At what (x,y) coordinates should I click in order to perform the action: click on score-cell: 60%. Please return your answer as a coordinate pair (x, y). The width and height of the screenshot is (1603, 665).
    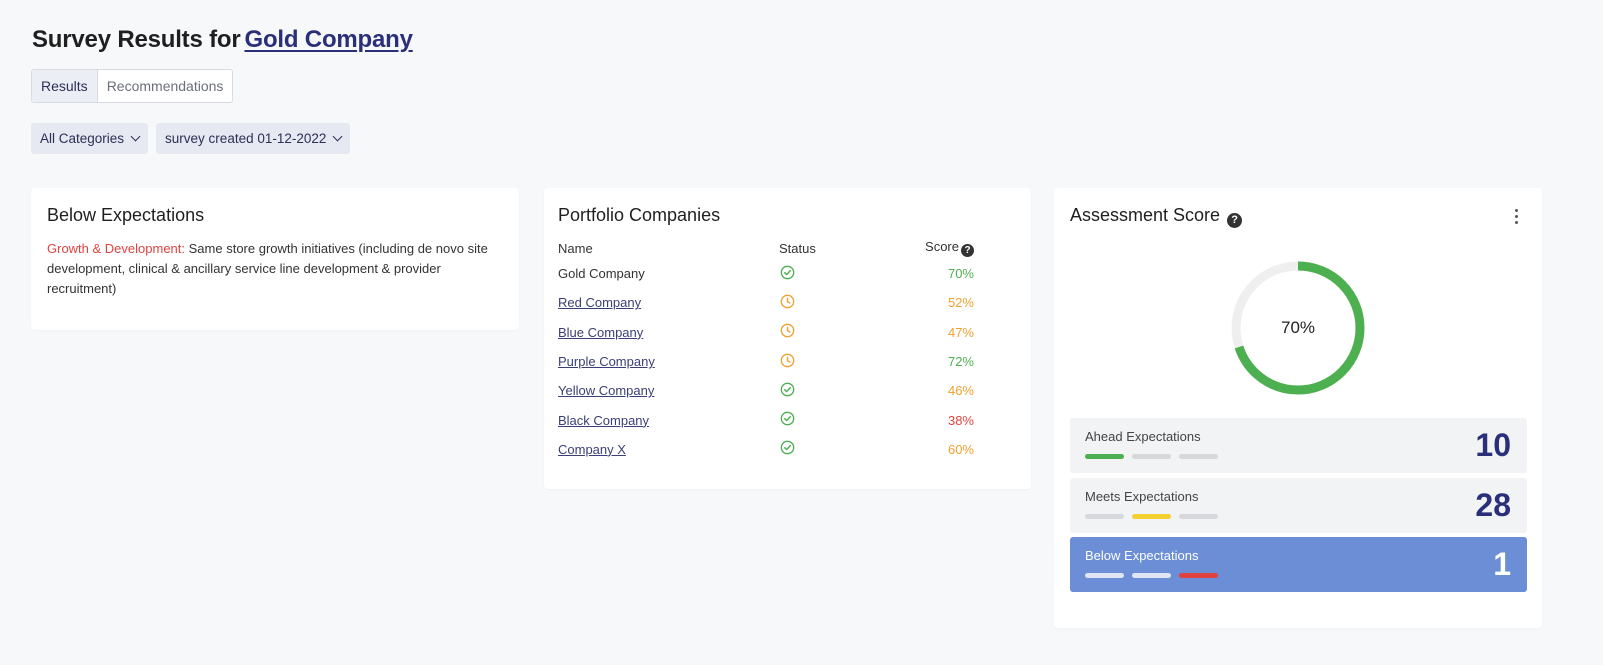
    Looking at the image, I should click on (960, 449).